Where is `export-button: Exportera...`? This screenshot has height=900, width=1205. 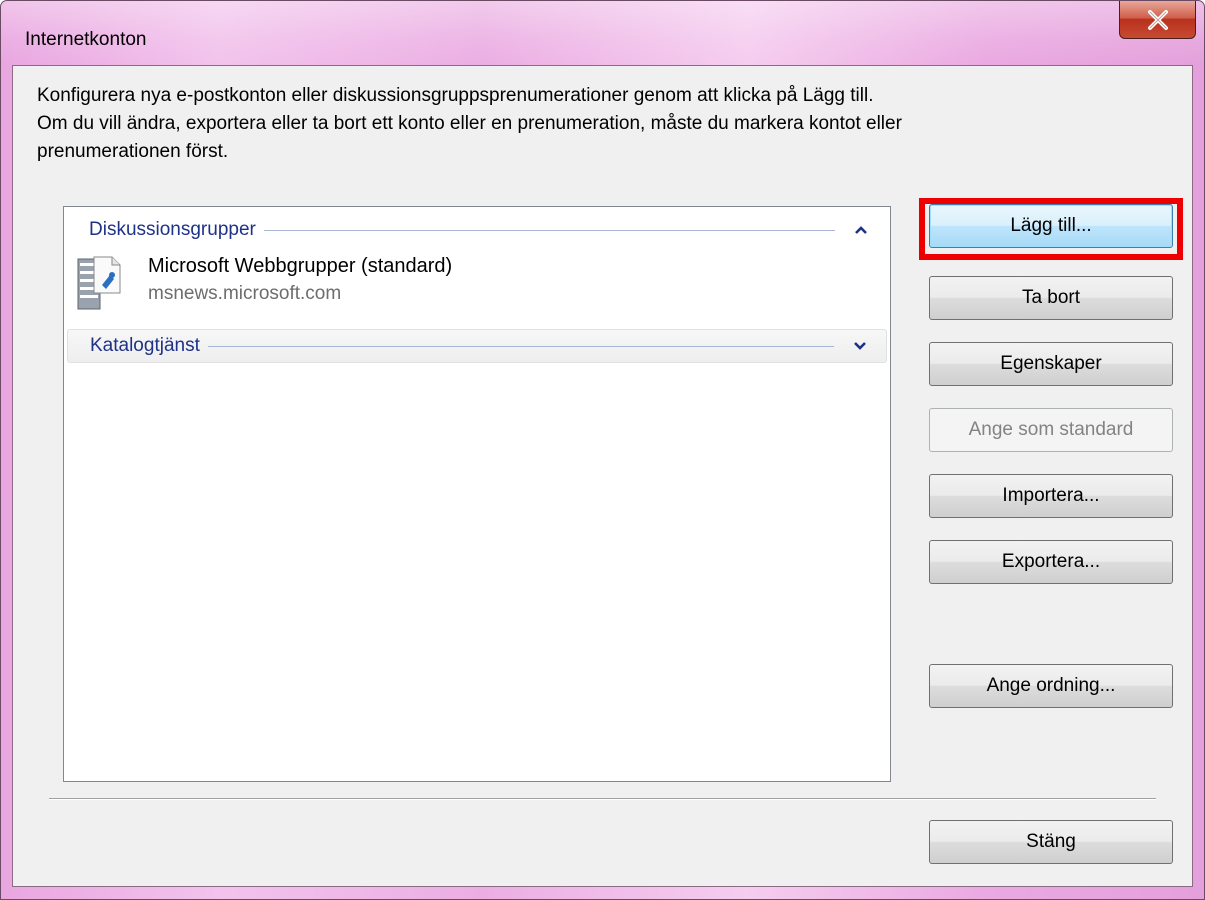 export-button: Exportera... is located at coordinates (1051, 562).